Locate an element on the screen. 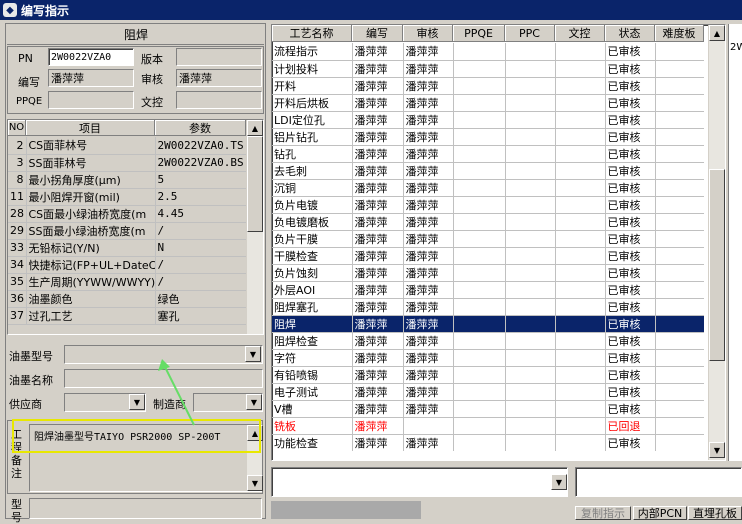 Image resolution: width=742 pixels, height=524 pixels. process-cell: 阻焊检查 is located at coordinates (312, 341).